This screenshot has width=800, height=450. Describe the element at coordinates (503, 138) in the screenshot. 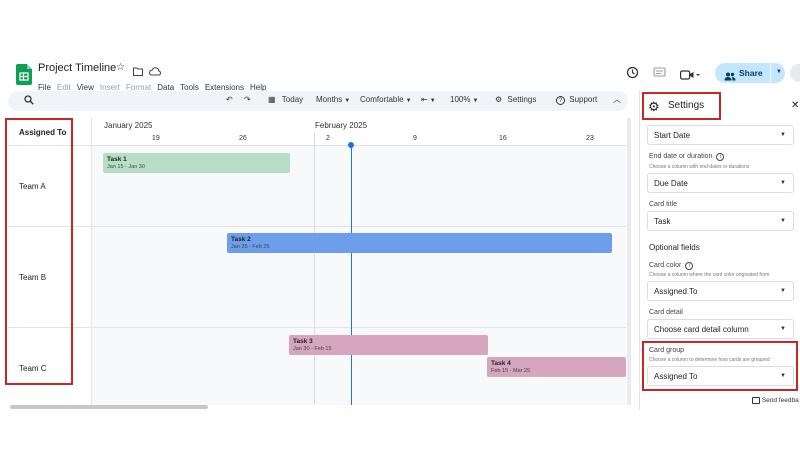

I see `day-tick: 16` at that location.